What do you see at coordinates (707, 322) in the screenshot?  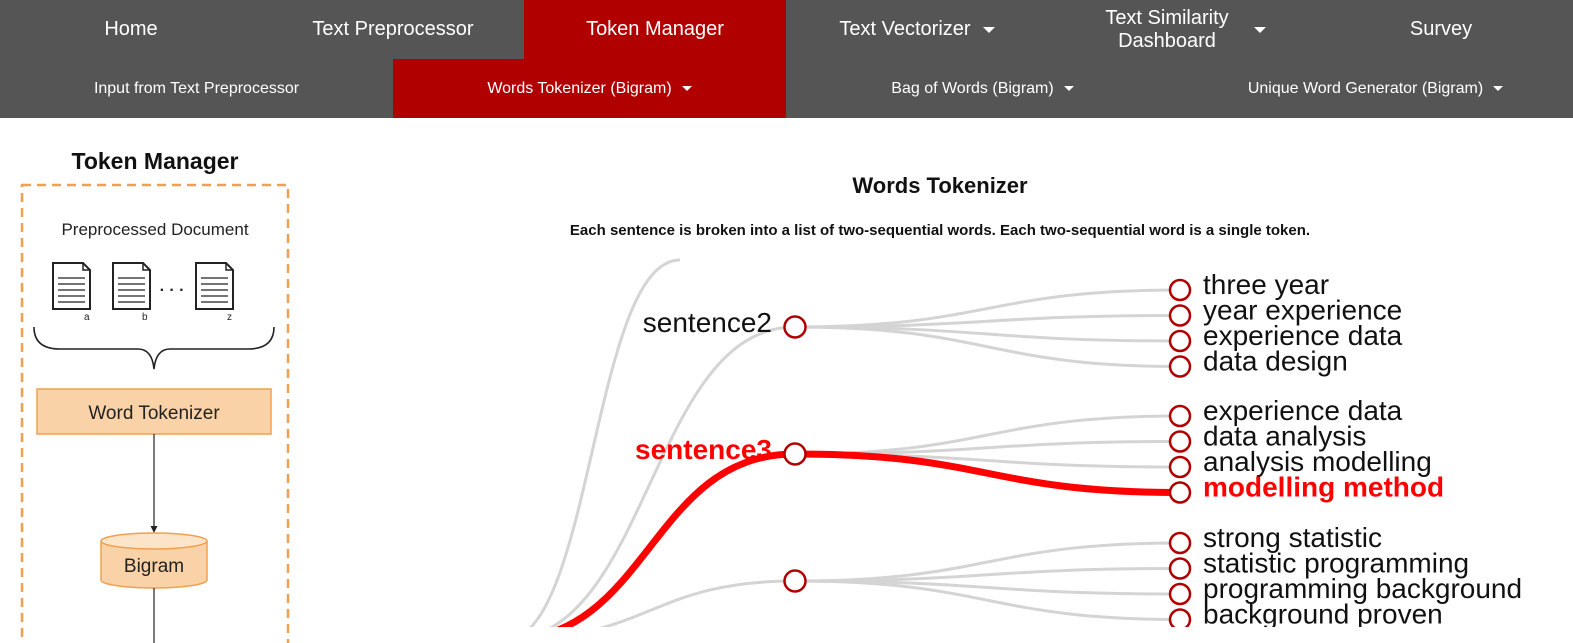 I see `sentence-label: sentence2` at bounding box center [707, 322].